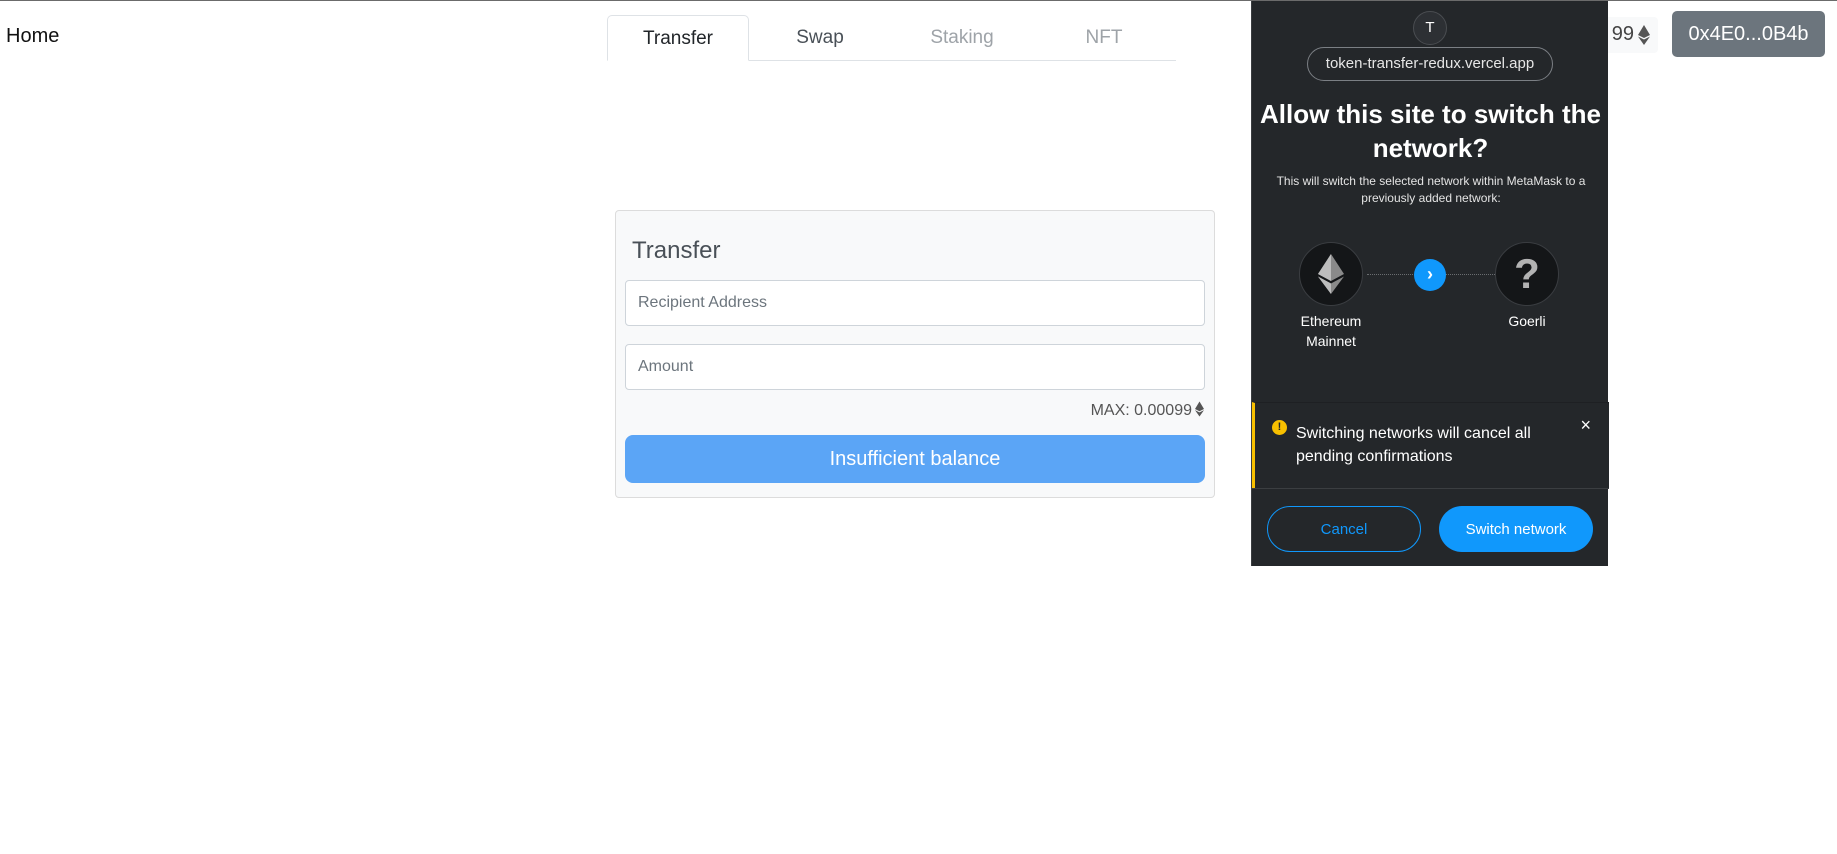 The image size is (1837, 854). I want to click on nav-tabs: Transfer Swap Staking NFT, so click(891, 38).